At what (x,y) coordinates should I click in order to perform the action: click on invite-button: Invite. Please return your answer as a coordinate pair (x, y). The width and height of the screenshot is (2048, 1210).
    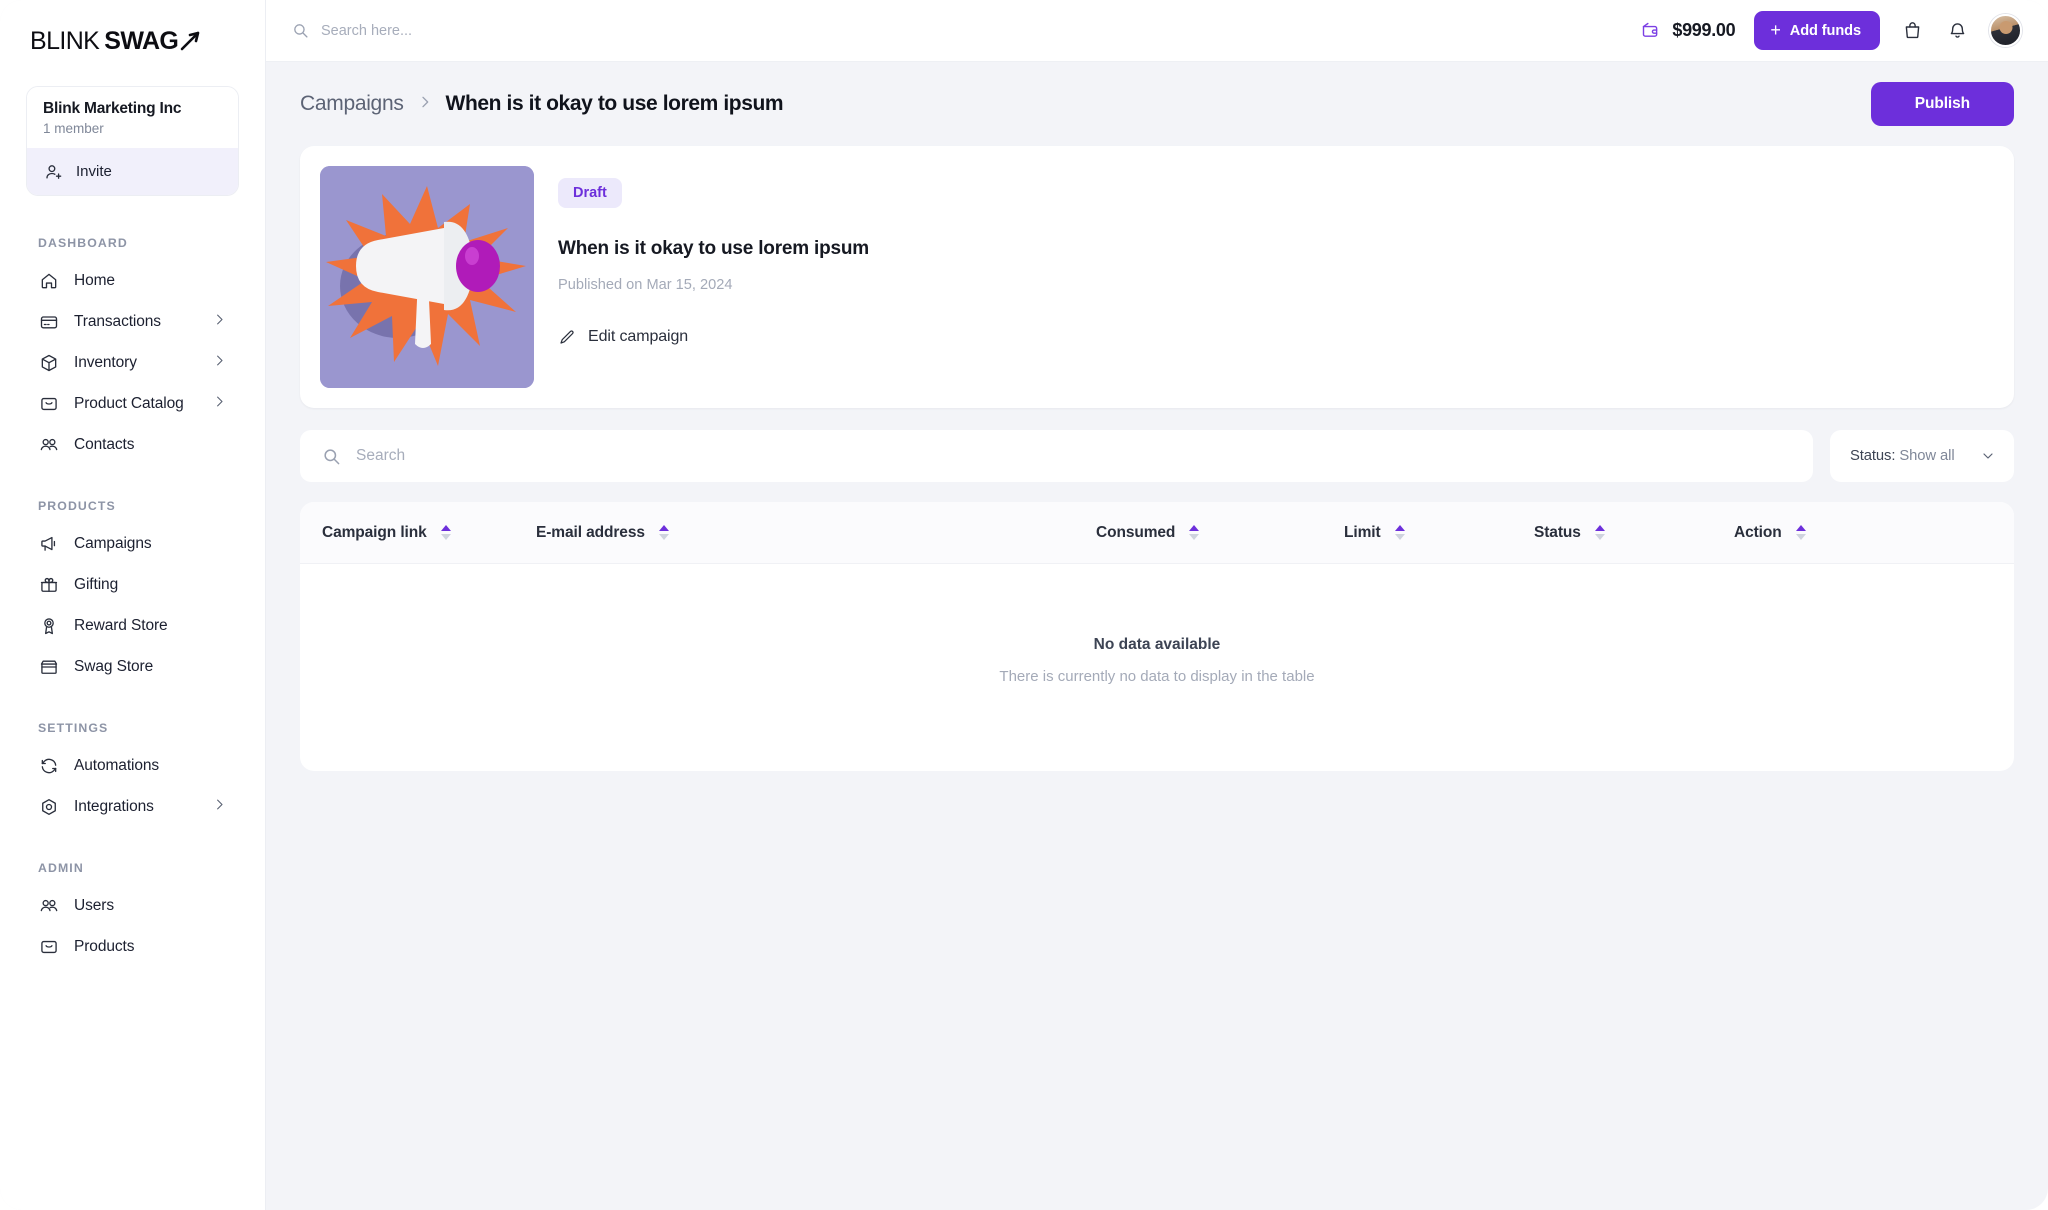
    Looking at the image, I should click on (132, 171).